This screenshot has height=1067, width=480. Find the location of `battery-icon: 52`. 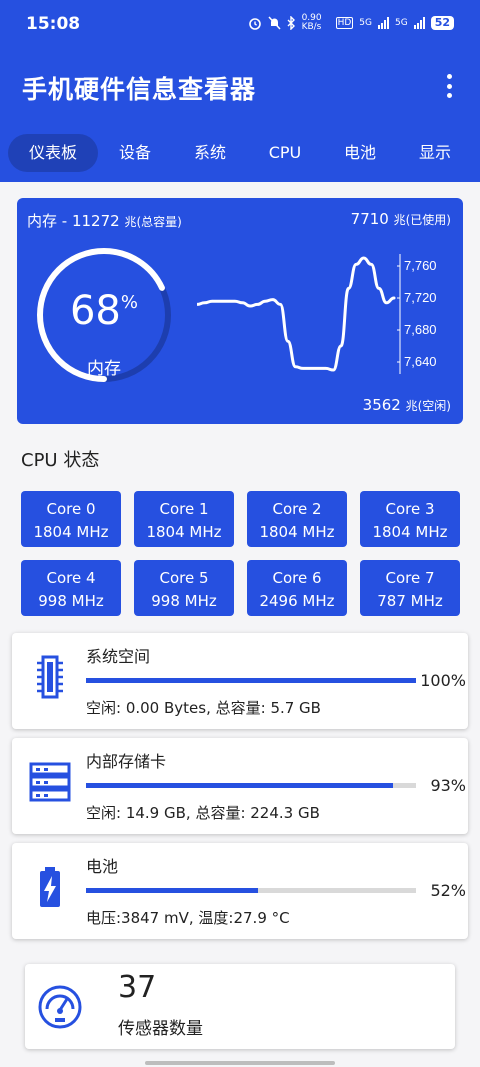

battery-icon: 52 is located at coordinates (442, 23).